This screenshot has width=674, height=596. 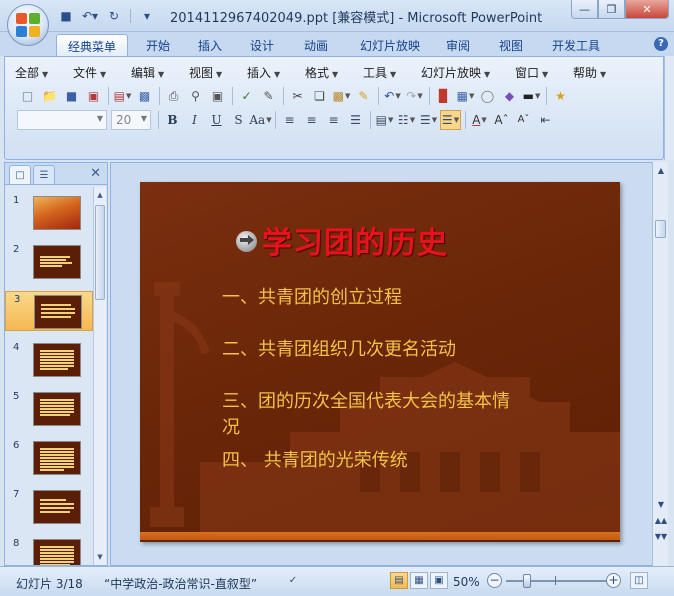 What do you see at coordinates (556, 581) in the screenshot?
I see `zoom-slider-track` at bounding box center [556, 581].